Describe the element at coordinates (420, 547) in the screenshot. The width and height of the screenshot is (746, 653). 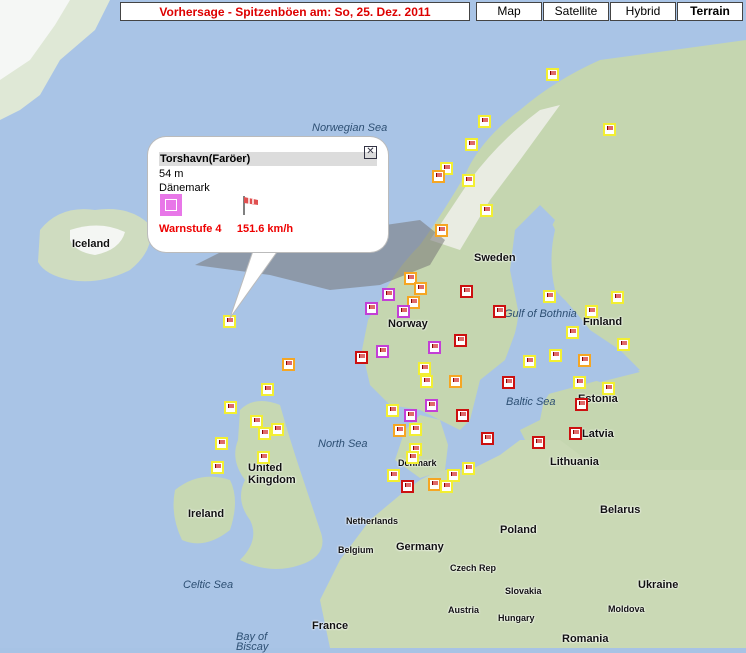
I see `label-germany: Germany` at that location.